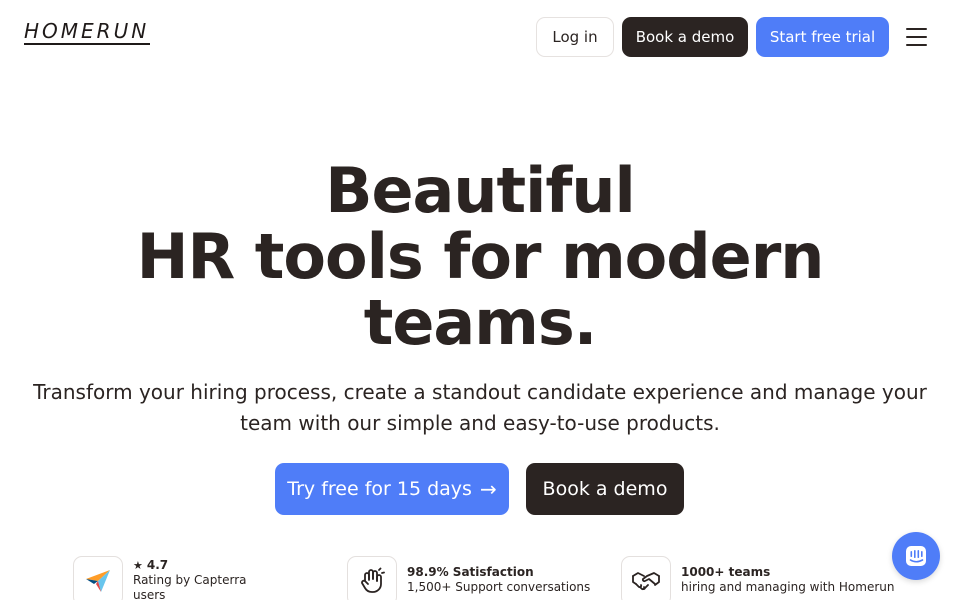  I want to click on rating-source: Rating by Capterra, so click(190, 580).